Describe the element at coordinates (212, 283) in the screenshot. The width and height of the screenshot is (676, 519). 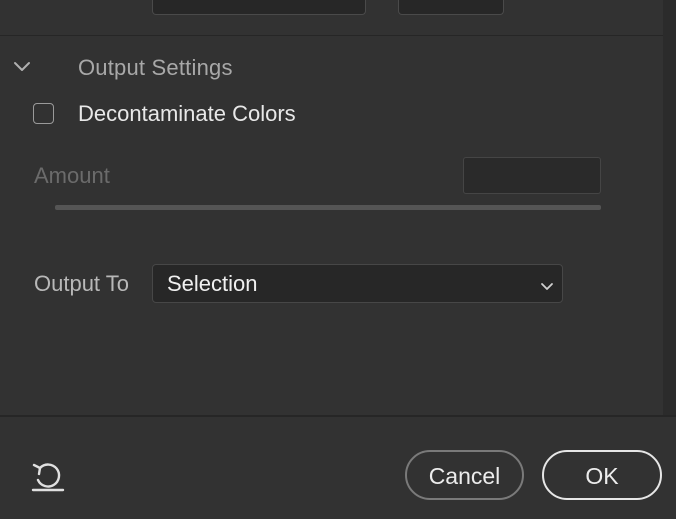
I see `output-to-selected-value: Selection` at that location.